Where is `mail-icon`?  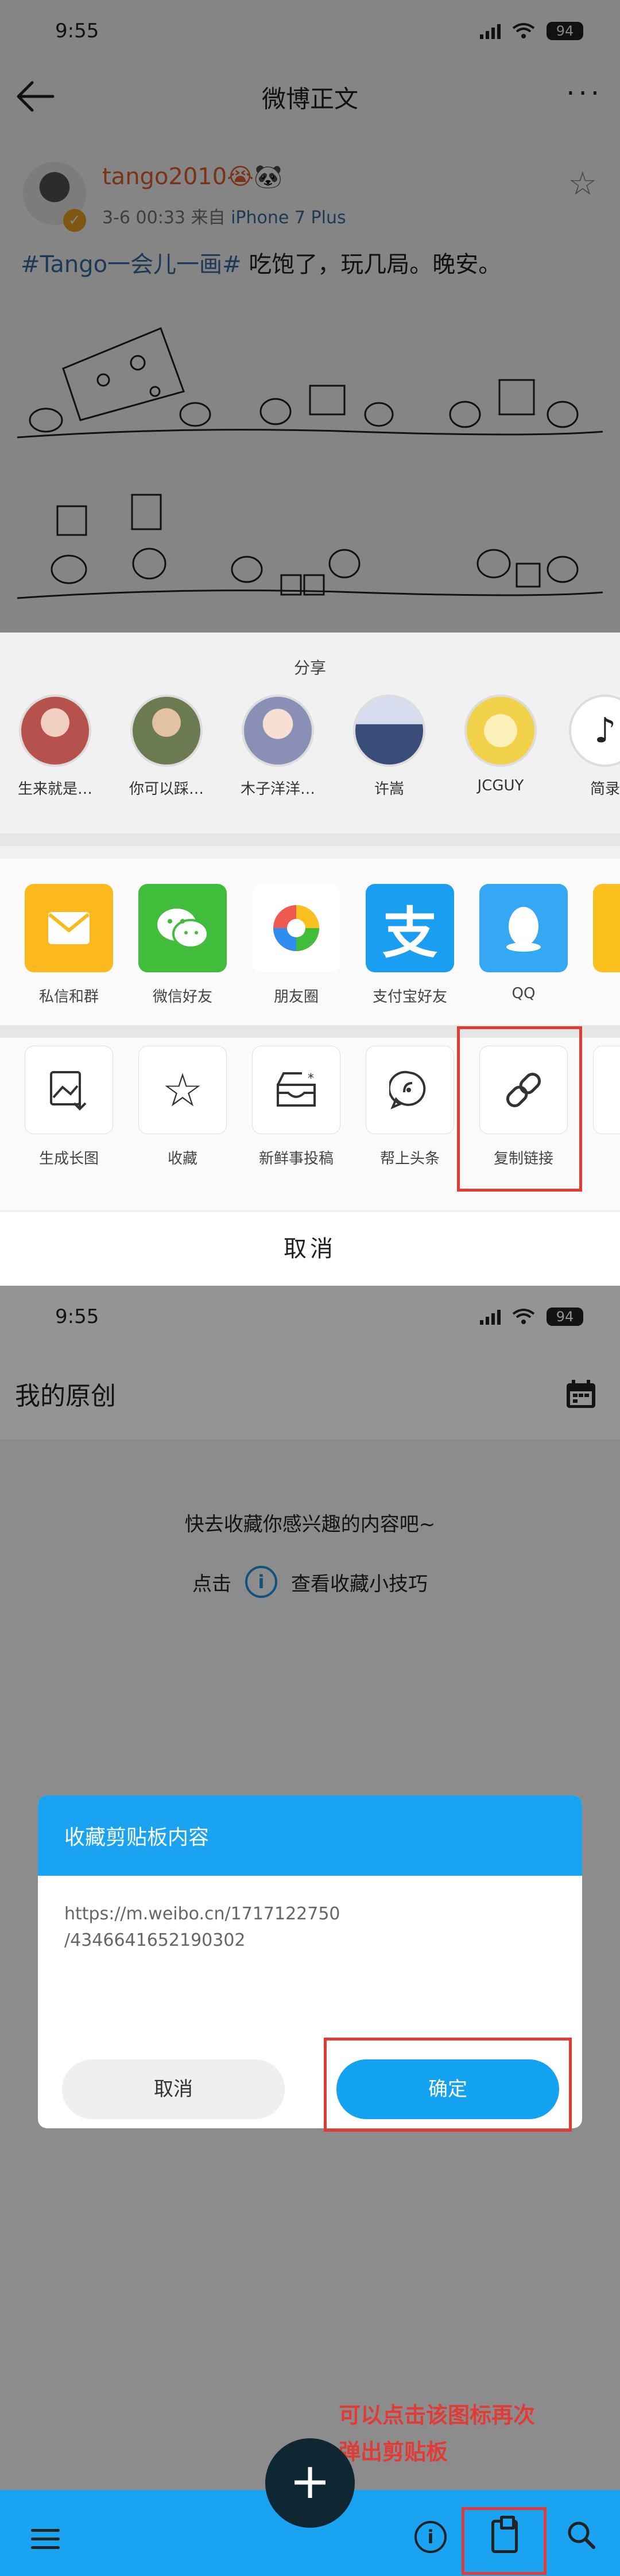
mail-icon is located at coordinates (69, 928).